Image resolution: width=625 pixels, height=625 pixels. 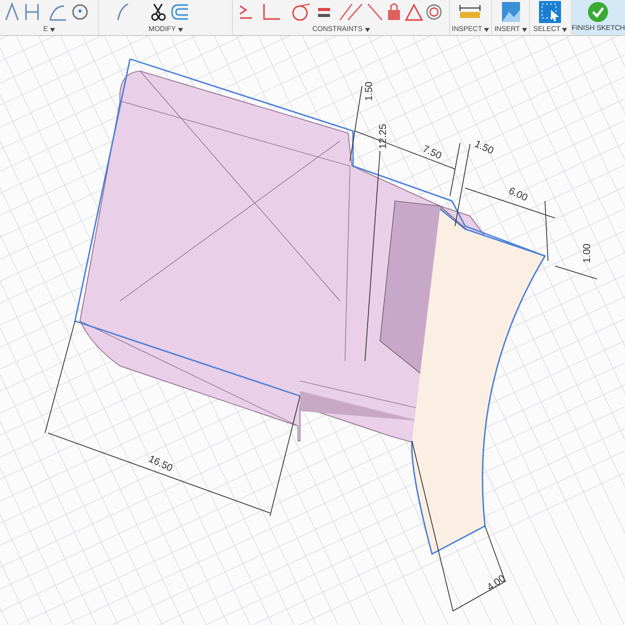 I want to click on check-icon, so click(x=598, y=12).